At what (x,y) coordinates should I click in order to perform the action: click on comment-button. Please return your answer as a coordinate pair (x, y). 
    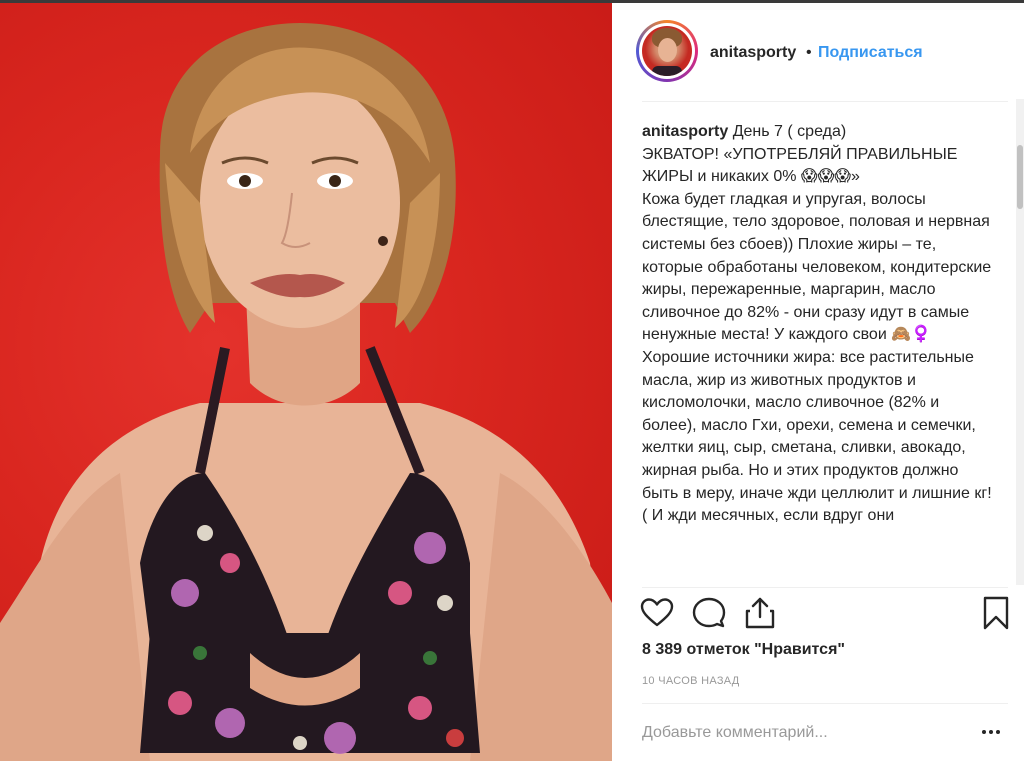
    Looking at the image, I should click on (709, 613).